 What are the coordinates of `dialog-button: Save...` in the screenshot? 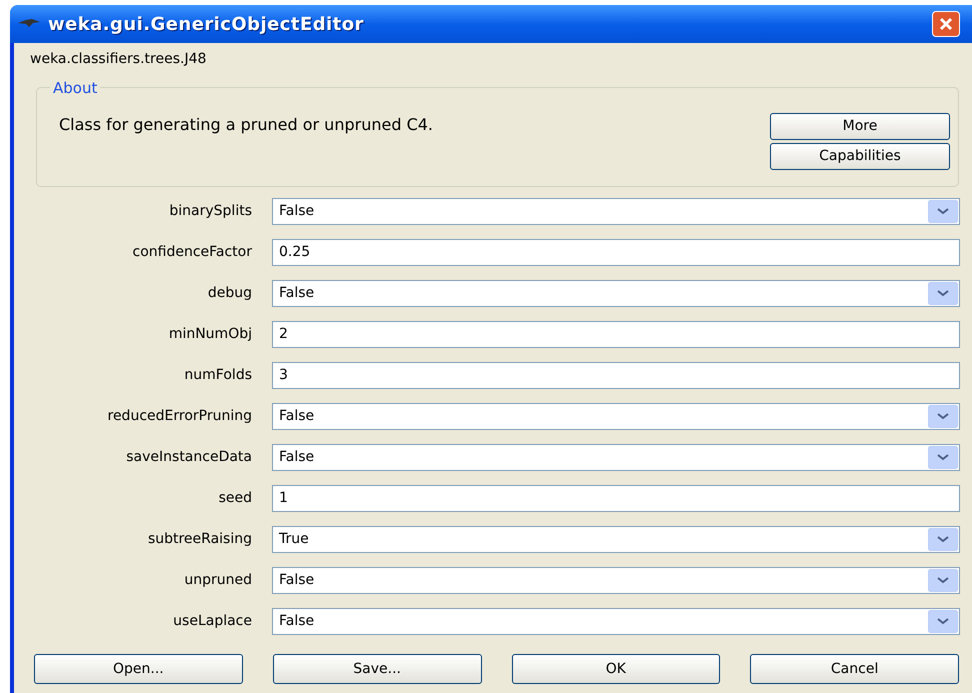 It's located at (377, 669).